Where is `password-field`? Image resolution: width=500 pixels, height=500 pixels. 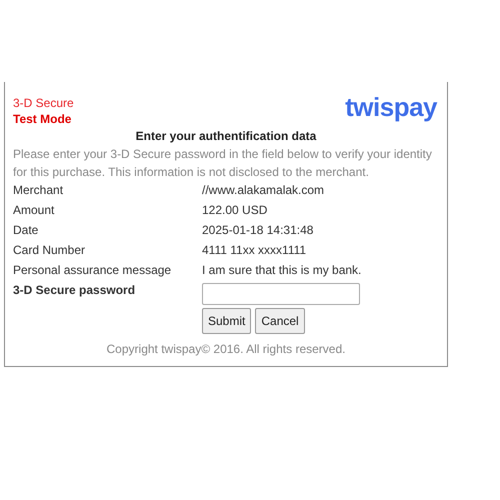
password-field is located at coordinates (281, 294).